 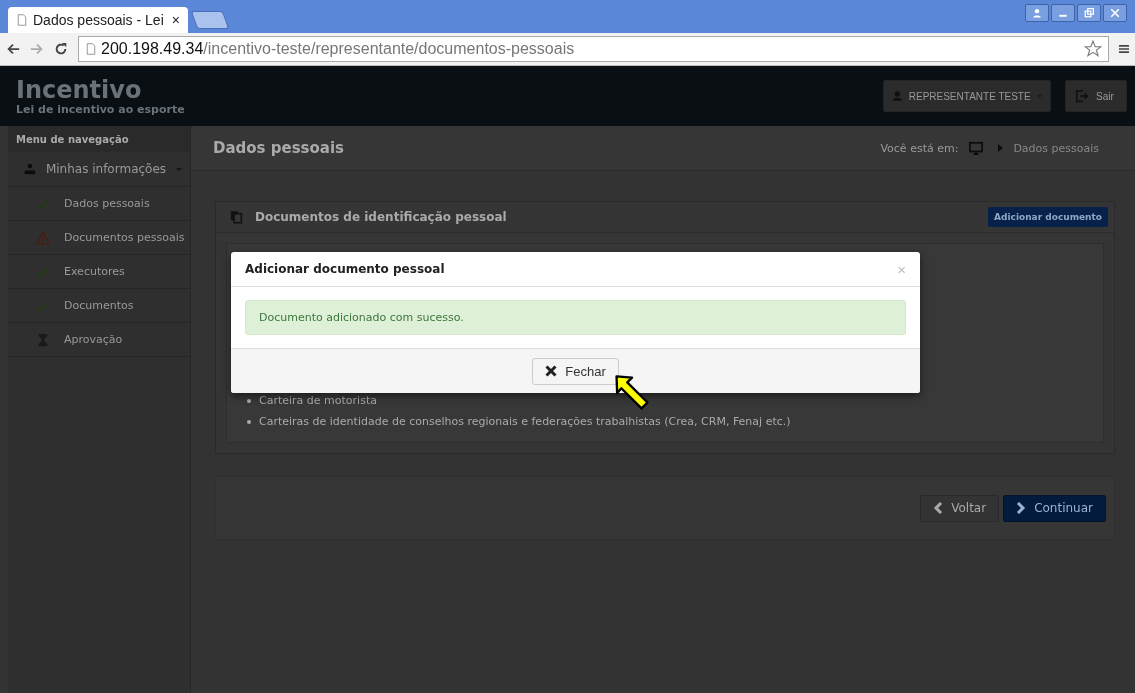 What do you see at coordinates (575, 371) in the screenshot?
I see `close-dialog-button: Fechar` at bounding box center [575, 371].